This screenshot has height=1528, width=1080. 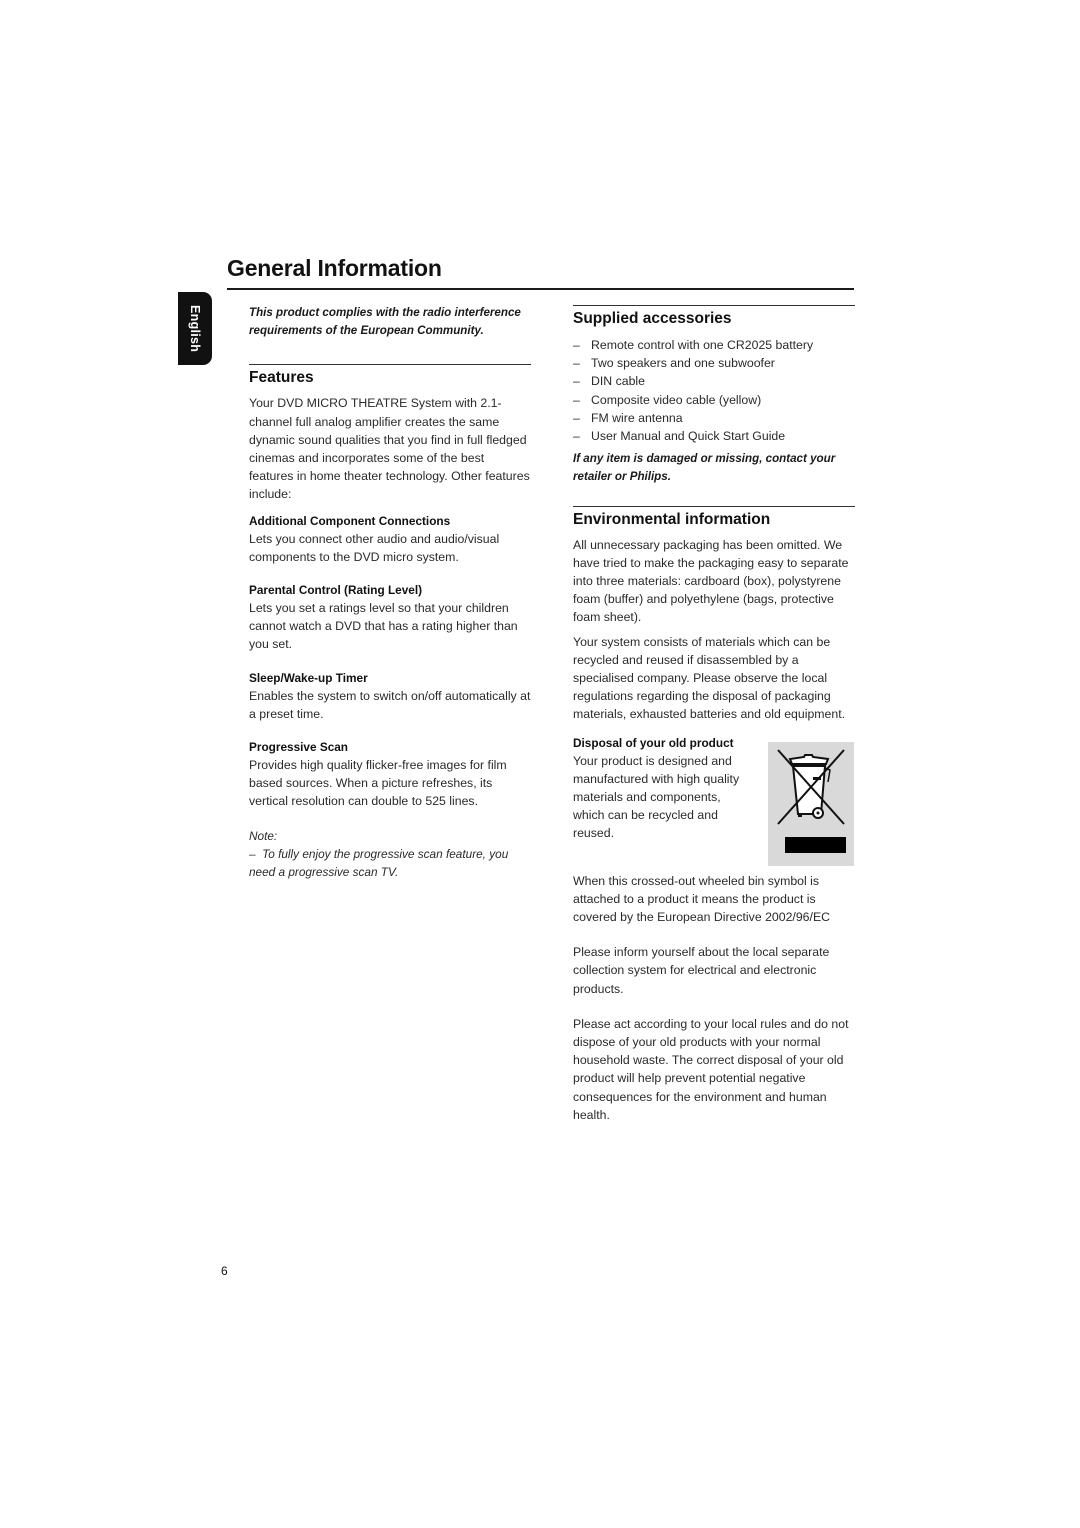 What do you see at coordinates (263, 835) in the screenshot?
I see `note-label: Note:` at bounding box center [263, 835].